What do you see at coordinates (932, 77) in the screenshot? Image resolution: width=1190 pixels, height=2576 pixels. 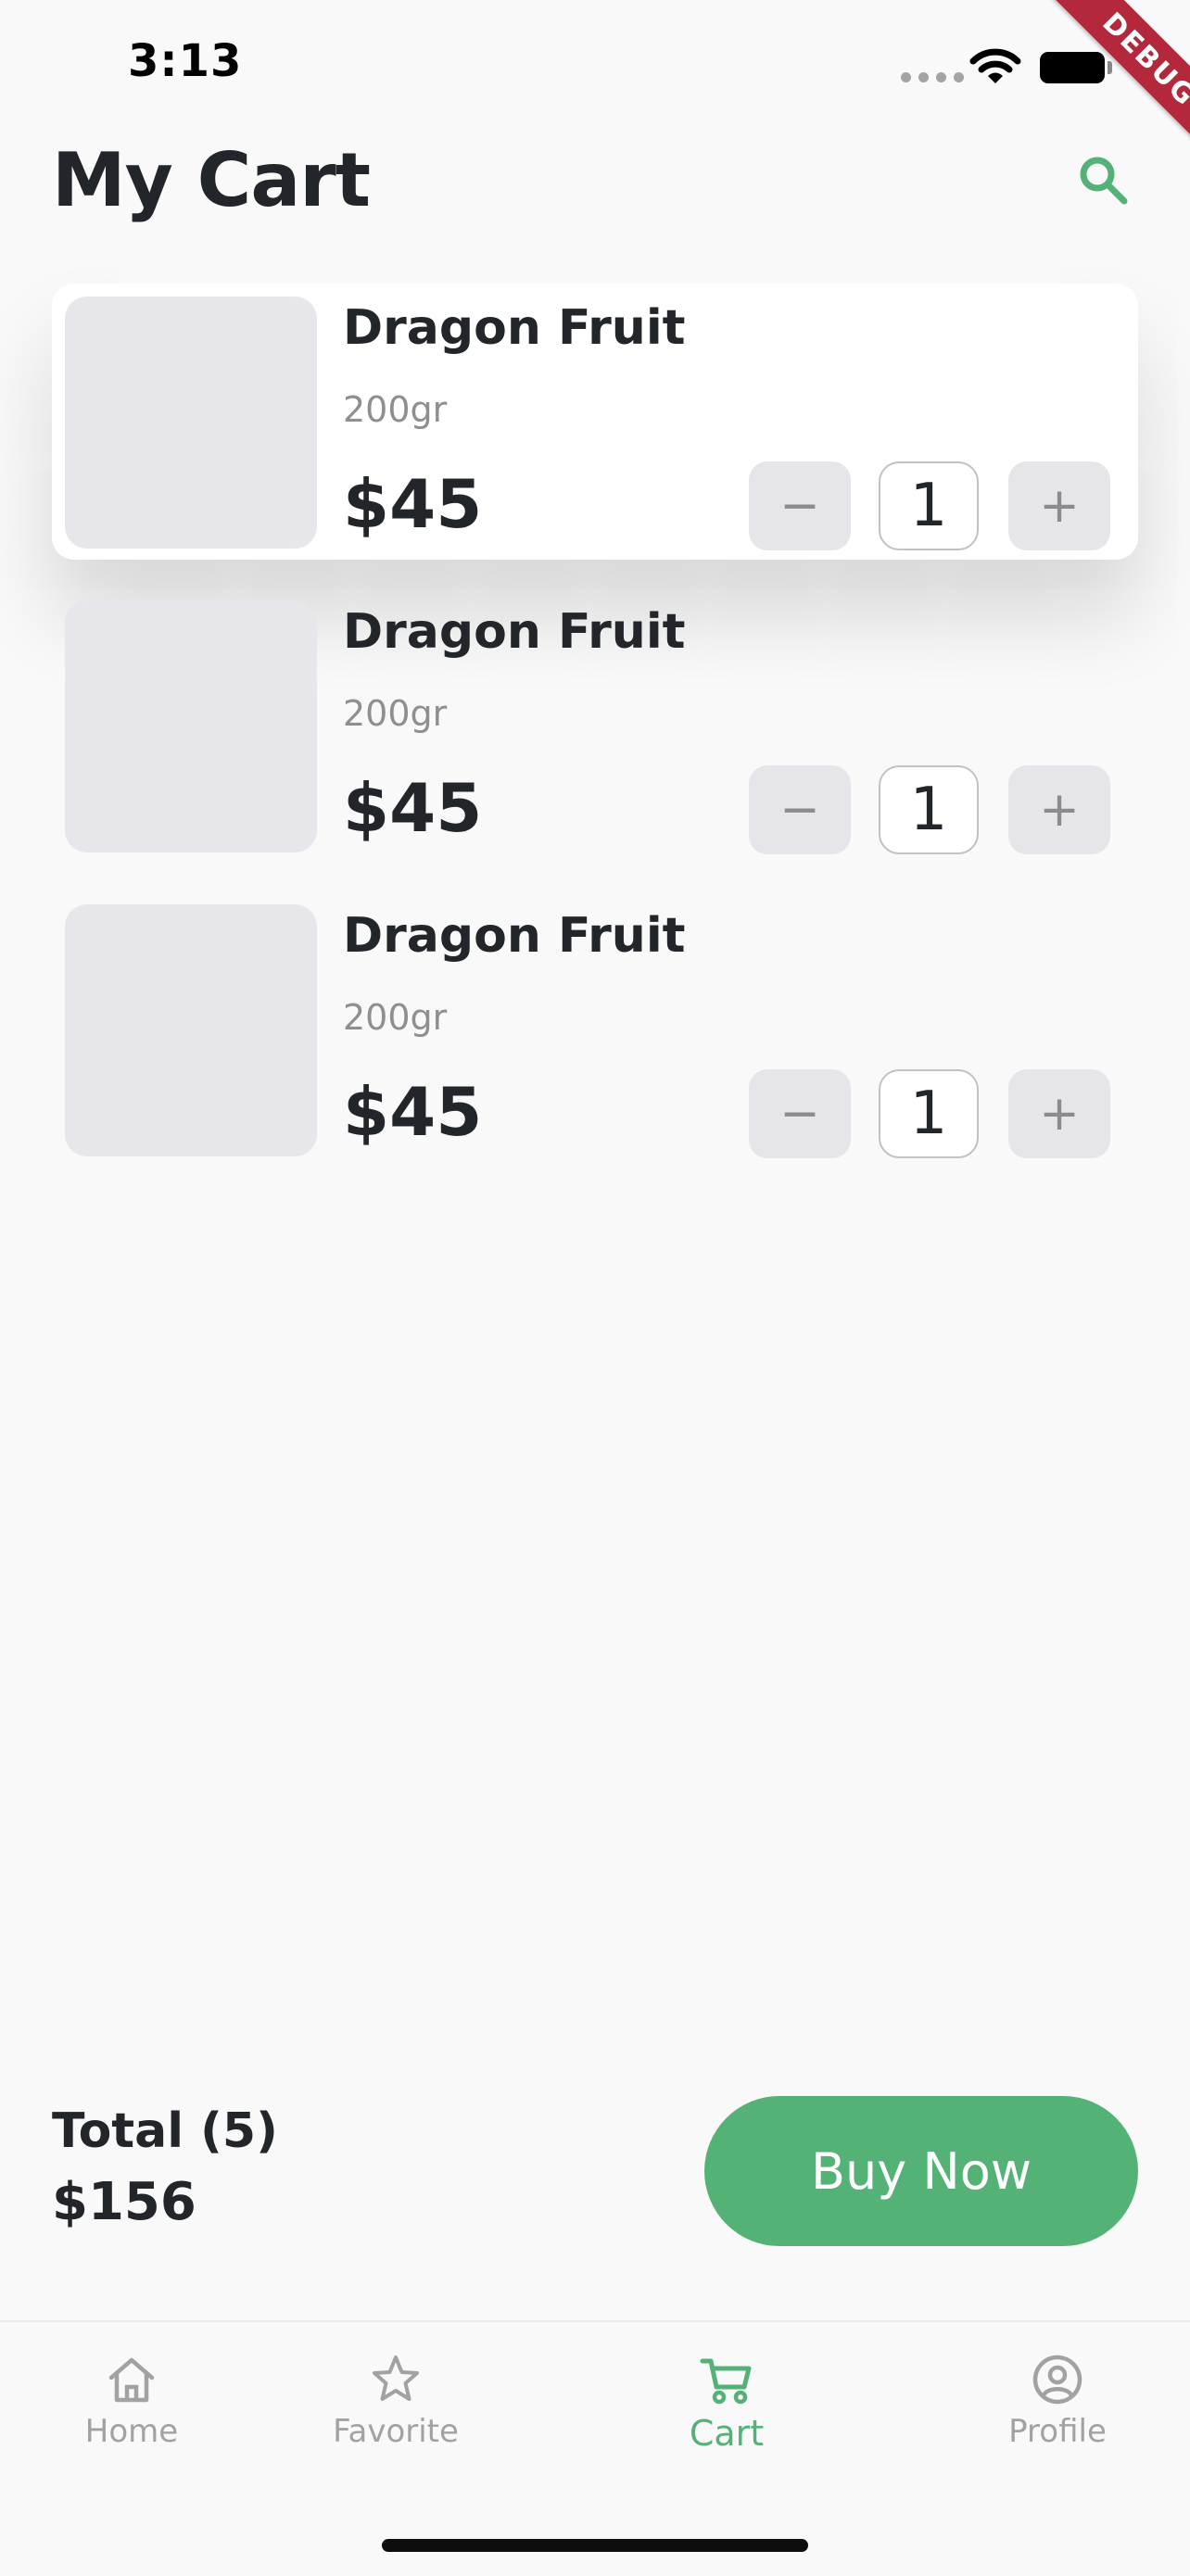 I see `cellular-signal-icon` at bounding box center [932, 77].